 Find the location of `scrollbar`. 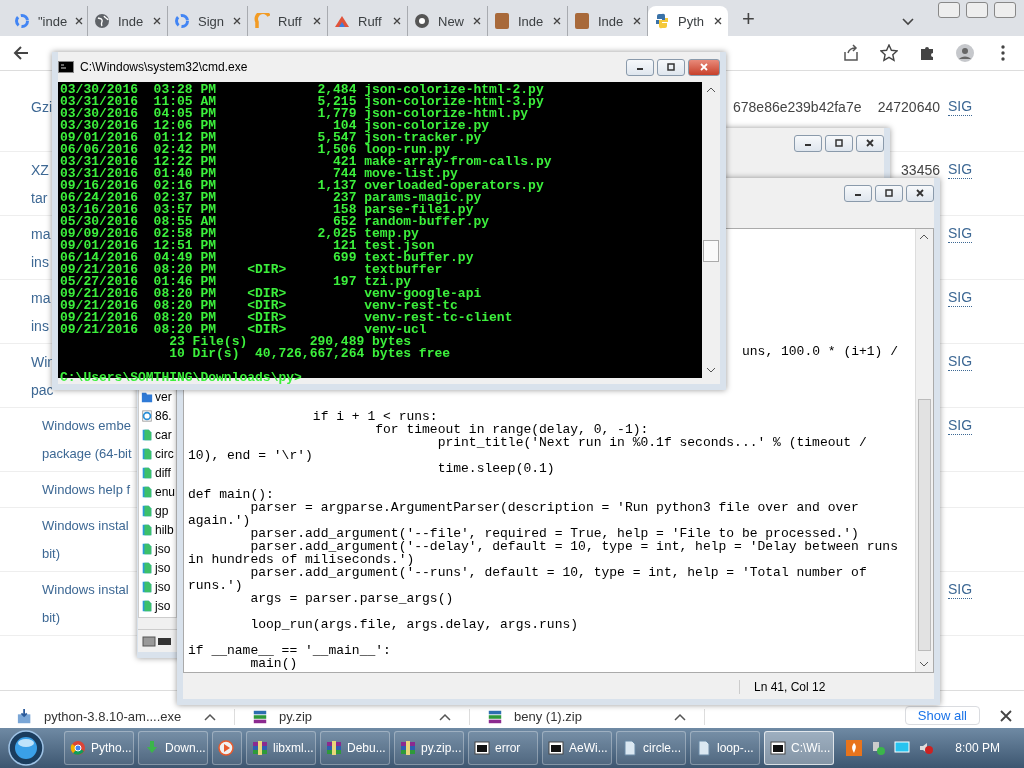

scrollbar is located at coordinates (924, 450).